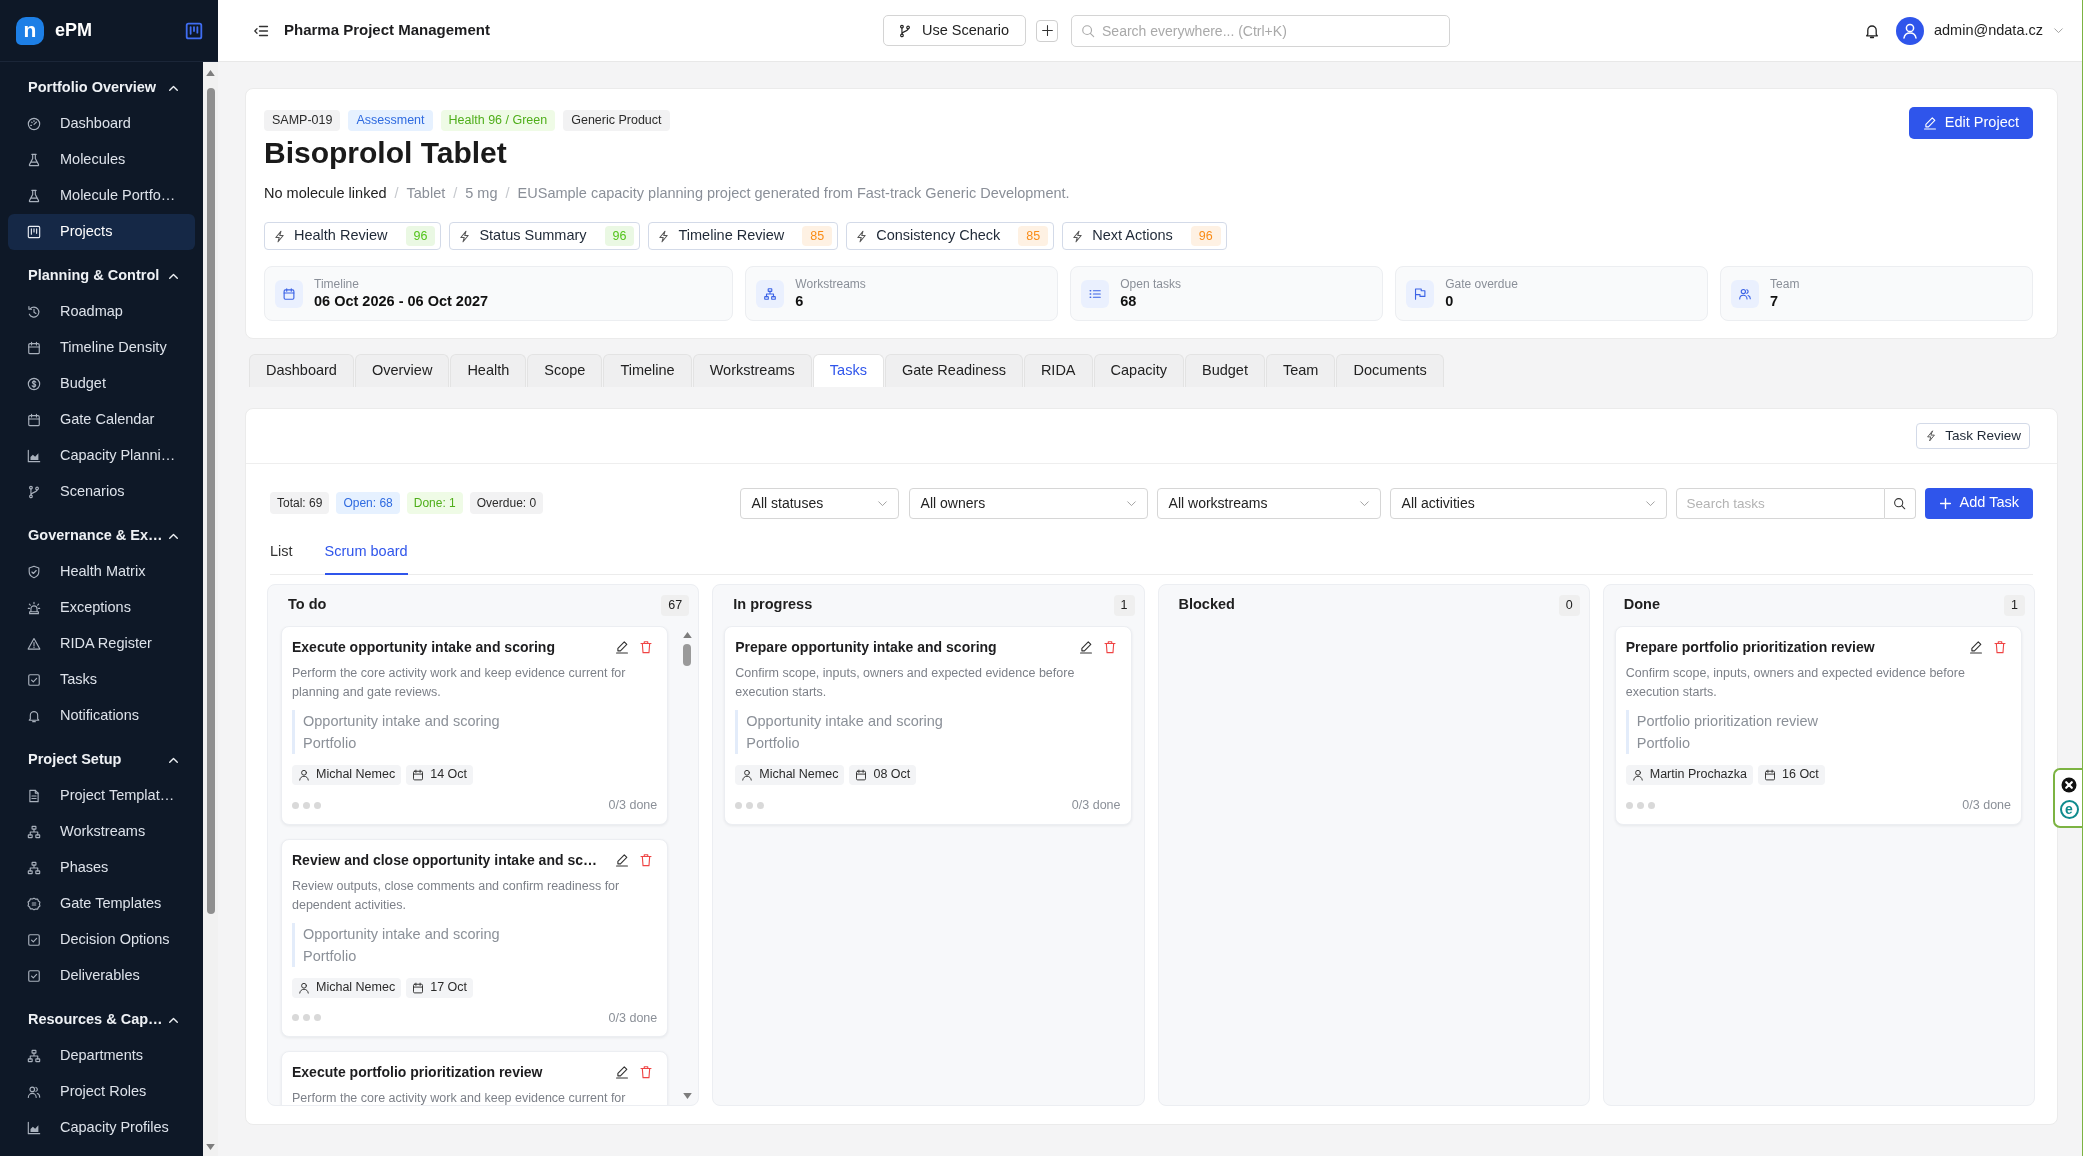 The image size is (2083, 1156). Describe the element at coordinates (1973, 436) in the screenshot. I see `task-review-button: Task Review` at that location.